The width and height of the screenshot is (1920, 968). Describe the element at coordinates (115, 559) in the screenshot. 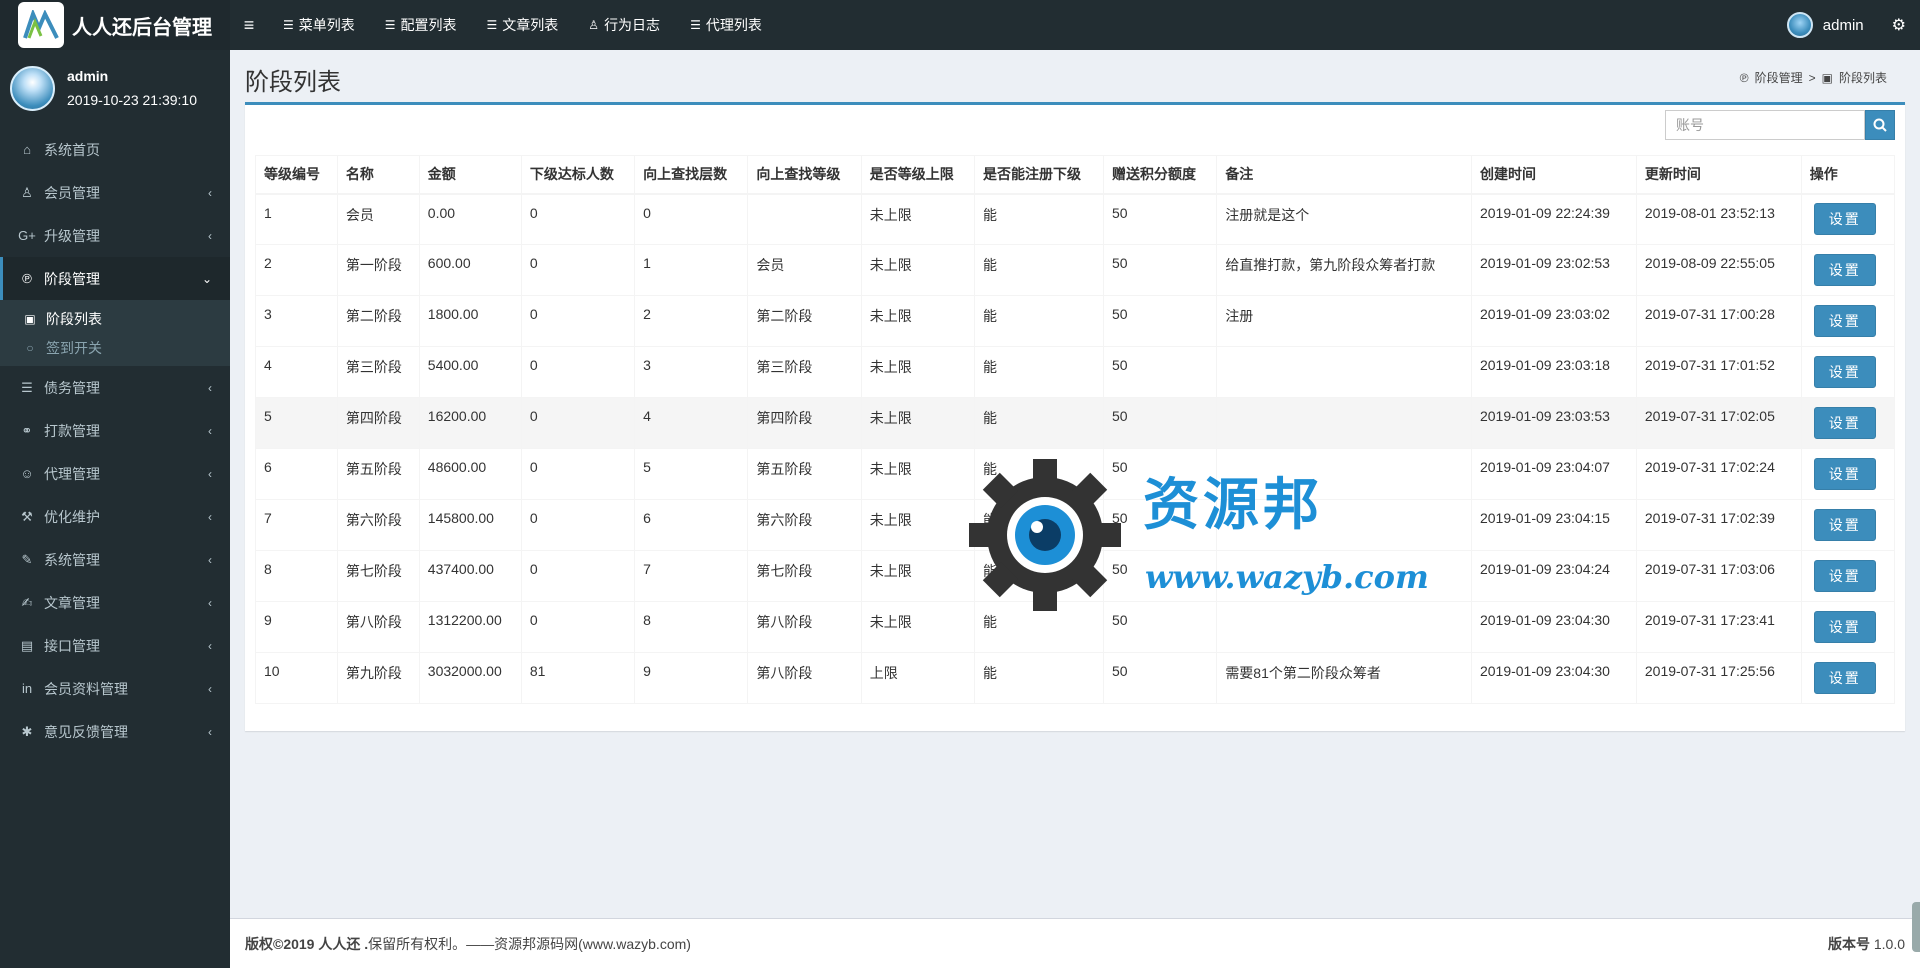

I see `sidebar-item-system: ✎ 系统管理 ‹` at that location.